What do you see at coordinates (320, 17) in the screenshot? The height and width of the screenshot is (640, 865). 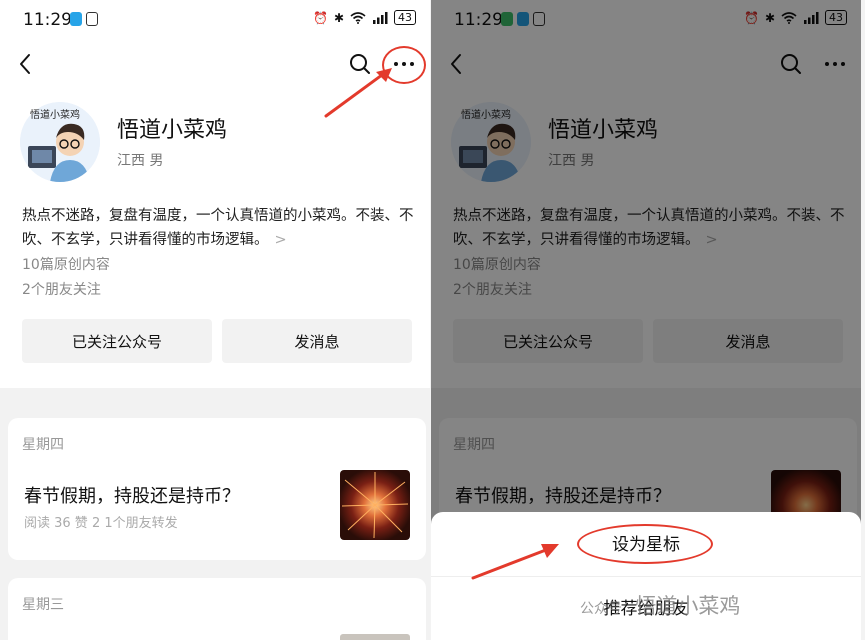 I see `alarm-icon: ⏰` at bounding box center [320, 17].